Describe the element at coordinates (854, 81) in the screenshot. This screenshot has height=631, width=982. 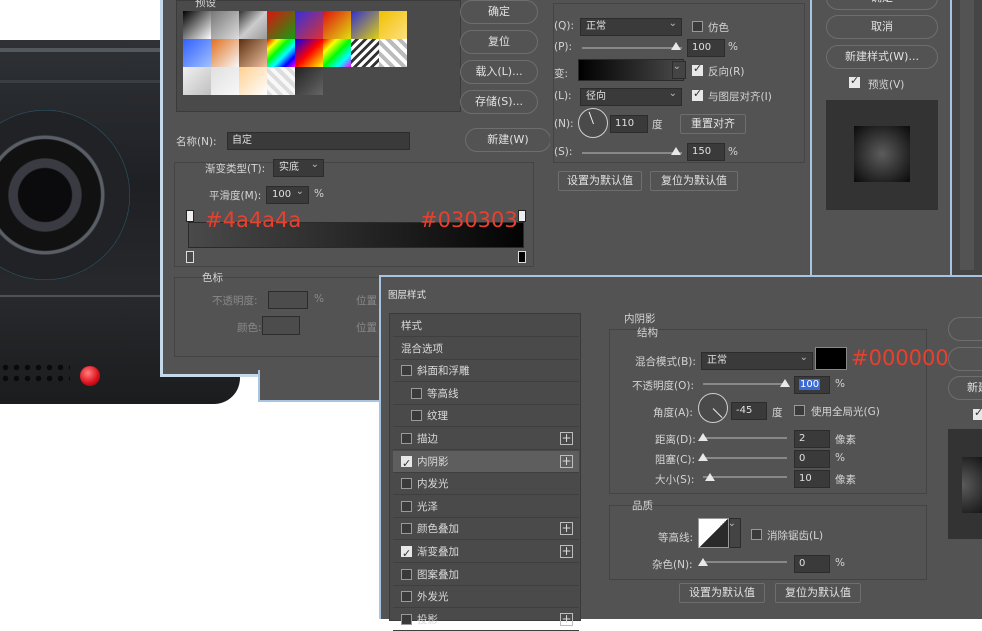
I see `preview-checkbox` at that location.